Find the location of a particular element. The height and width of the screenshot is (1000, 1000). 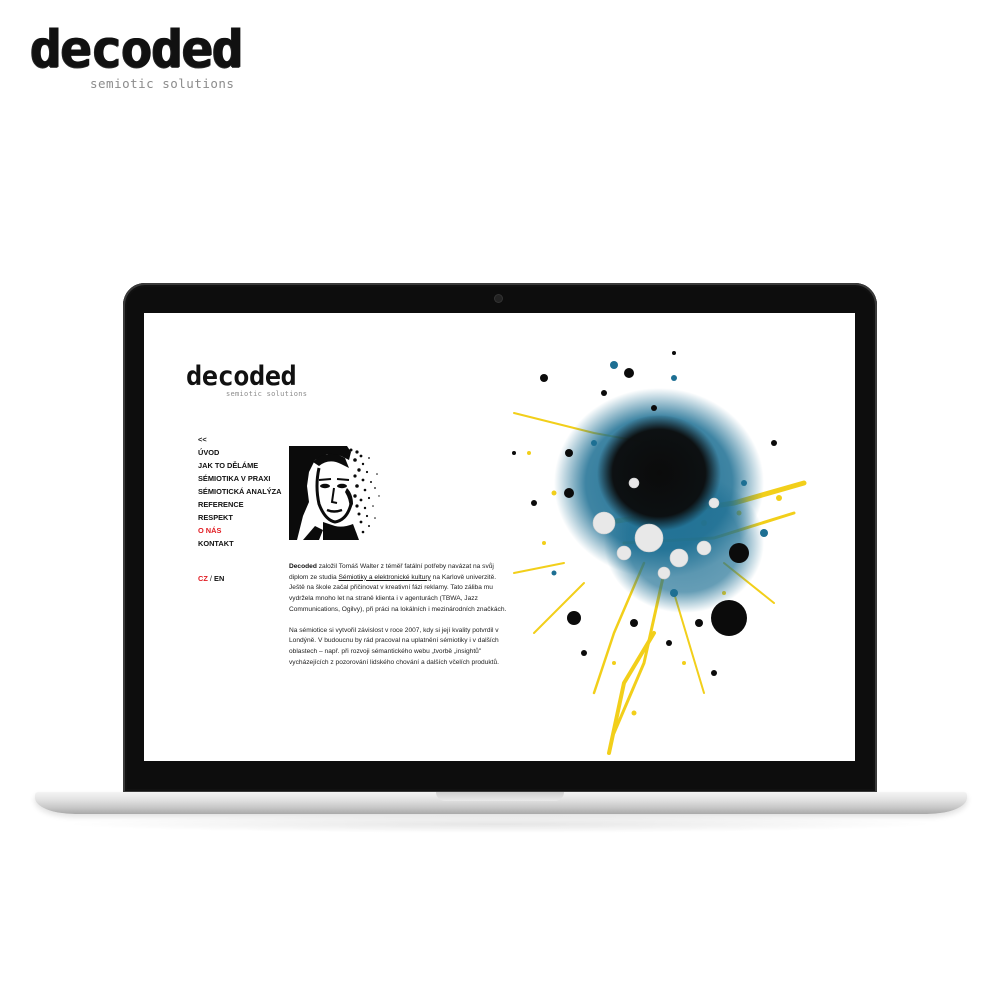

nav-item-jak-to-delame: JAK TO DĚLÁME is located at coordinates (239, 465).